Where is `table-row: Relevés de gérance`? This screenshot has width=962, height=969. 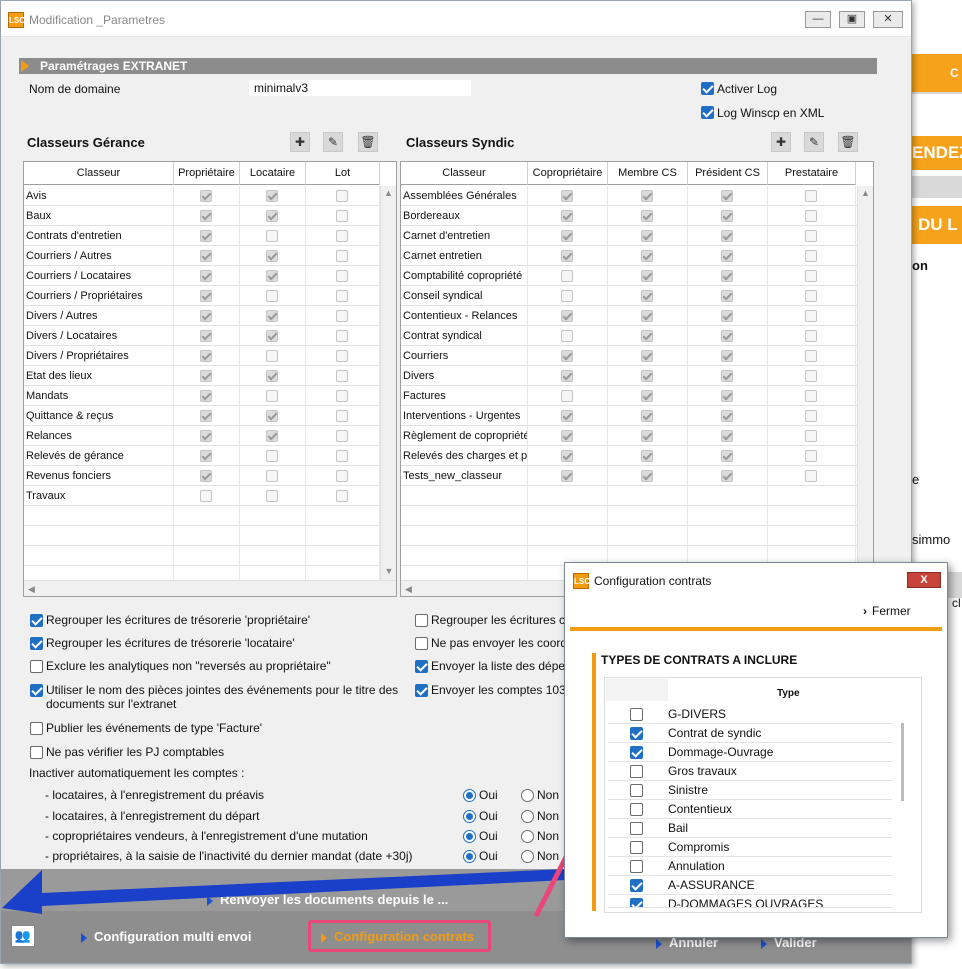
table-row: Relevés de gérance is located at coordinates (202, 456).